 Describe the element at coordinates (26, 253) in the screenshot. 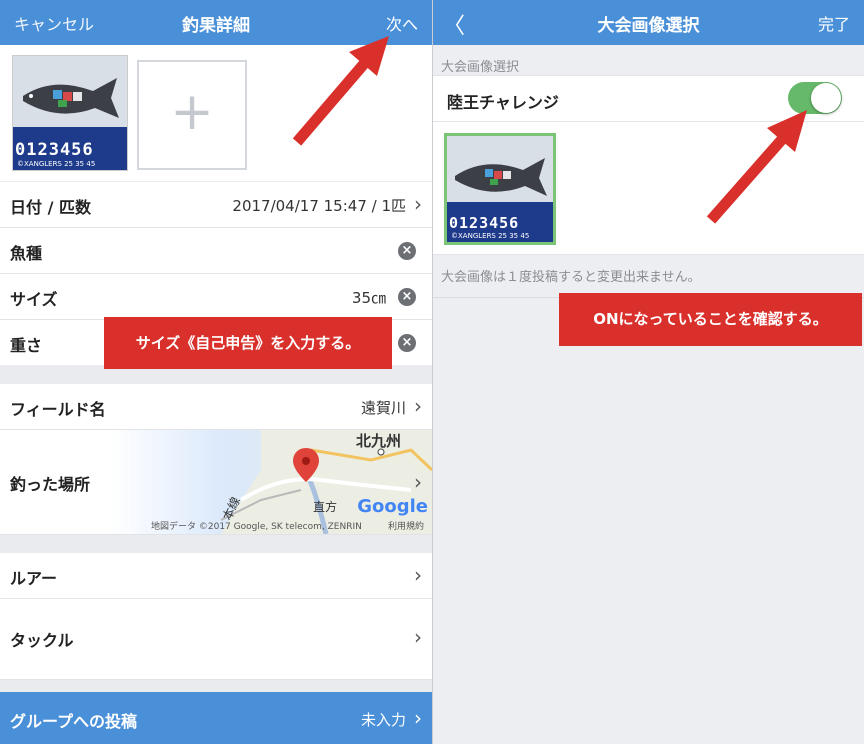

I see `species-label: 魚種` at that location.